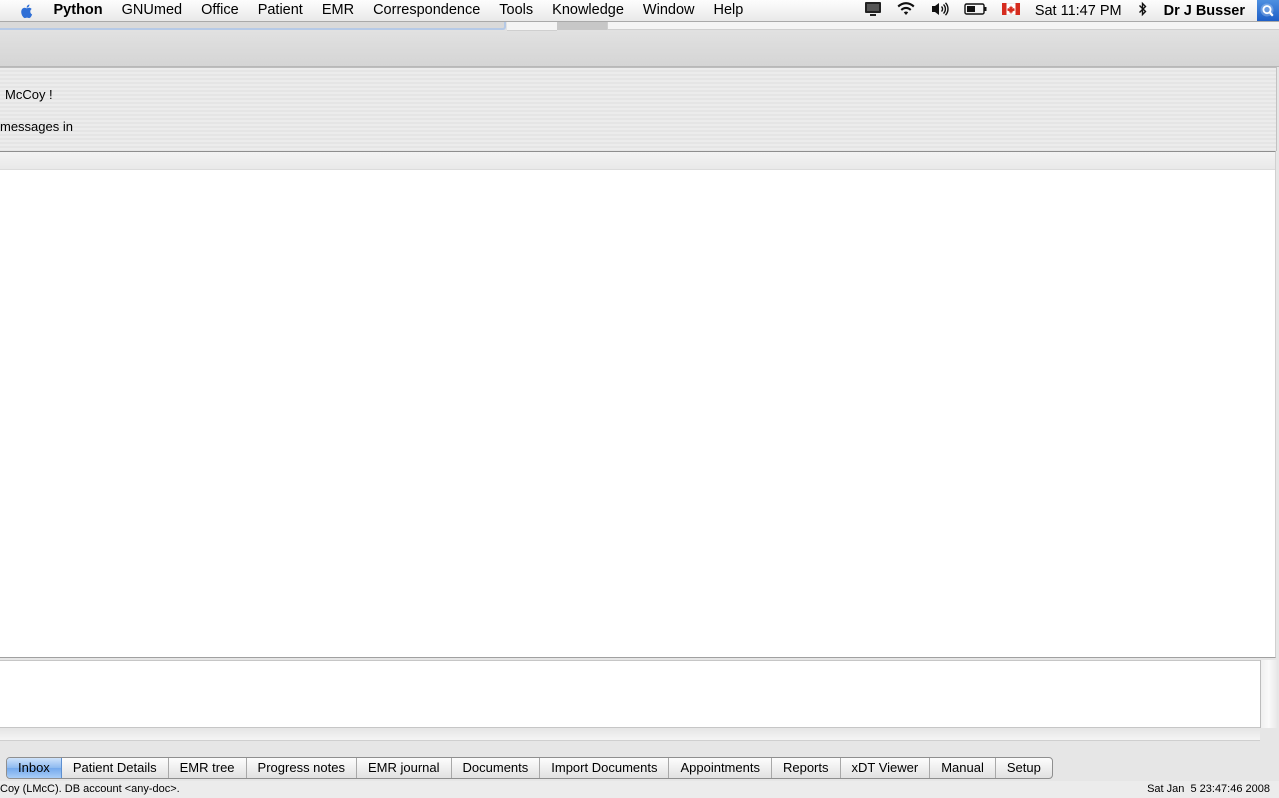  What do you see at coordinates (605, 768) in the screenshot?
I see `tab-import-documents: Import Documents` at bounding box center [605, 768].